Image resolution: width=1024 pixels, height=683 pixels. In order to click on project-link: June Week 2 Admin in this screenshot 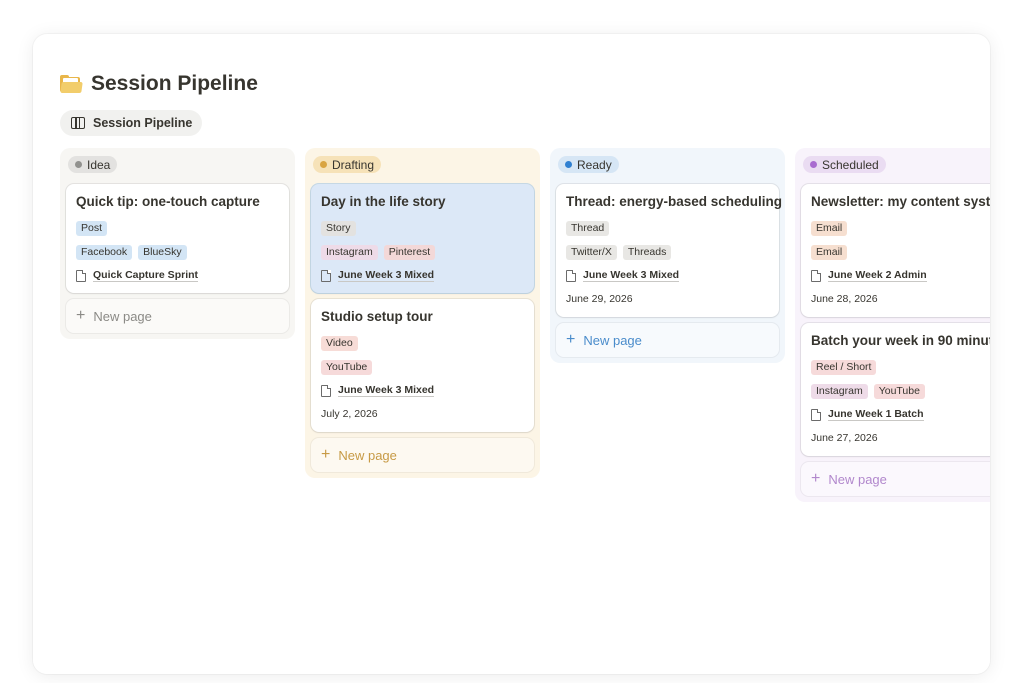, I will do `click(869, 275)`.